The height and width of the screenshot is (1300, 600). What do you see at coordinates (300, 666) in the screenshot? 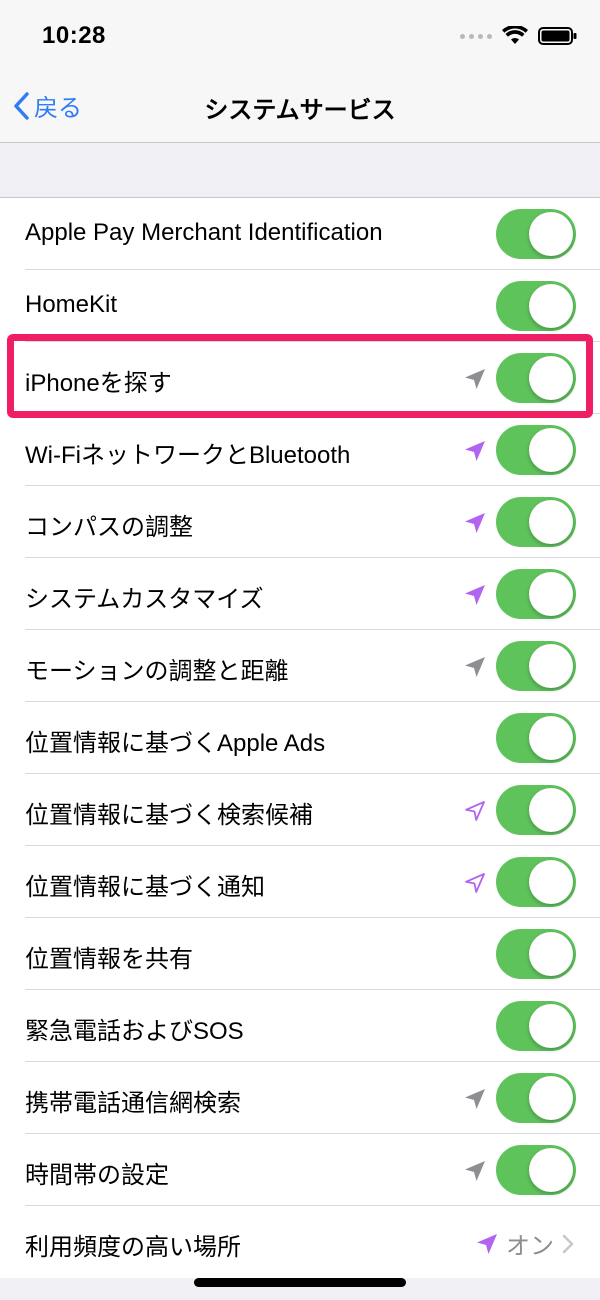
I see `row-motion-calibration: モーションの調整と距離` at bounding box center [300, 666].